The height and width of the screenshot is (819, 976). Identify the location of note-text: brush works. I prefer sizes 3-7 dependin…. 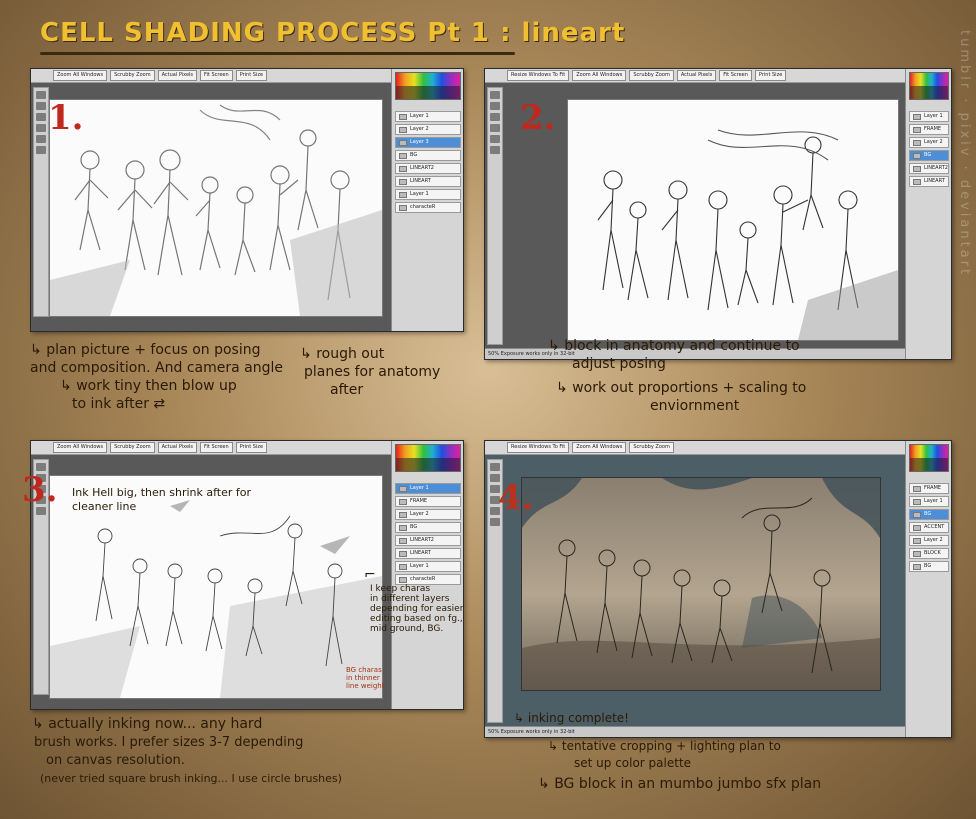
(169, 742).